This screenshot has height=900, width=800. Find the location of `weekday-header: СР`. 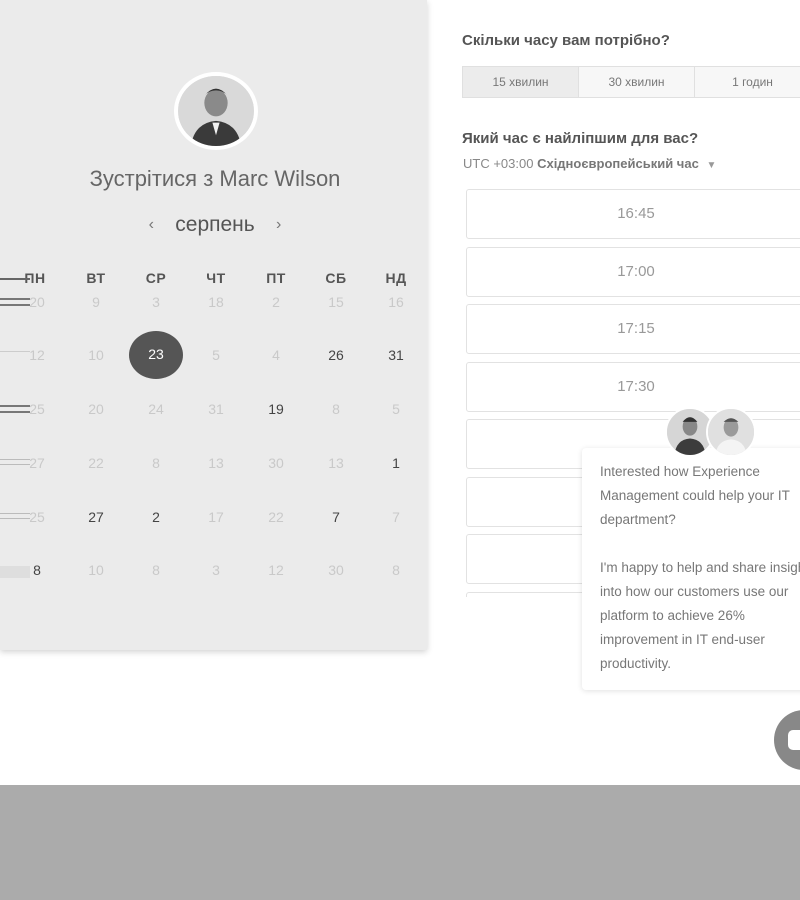

weekday-header: СР is located at coordinates (156, 278).